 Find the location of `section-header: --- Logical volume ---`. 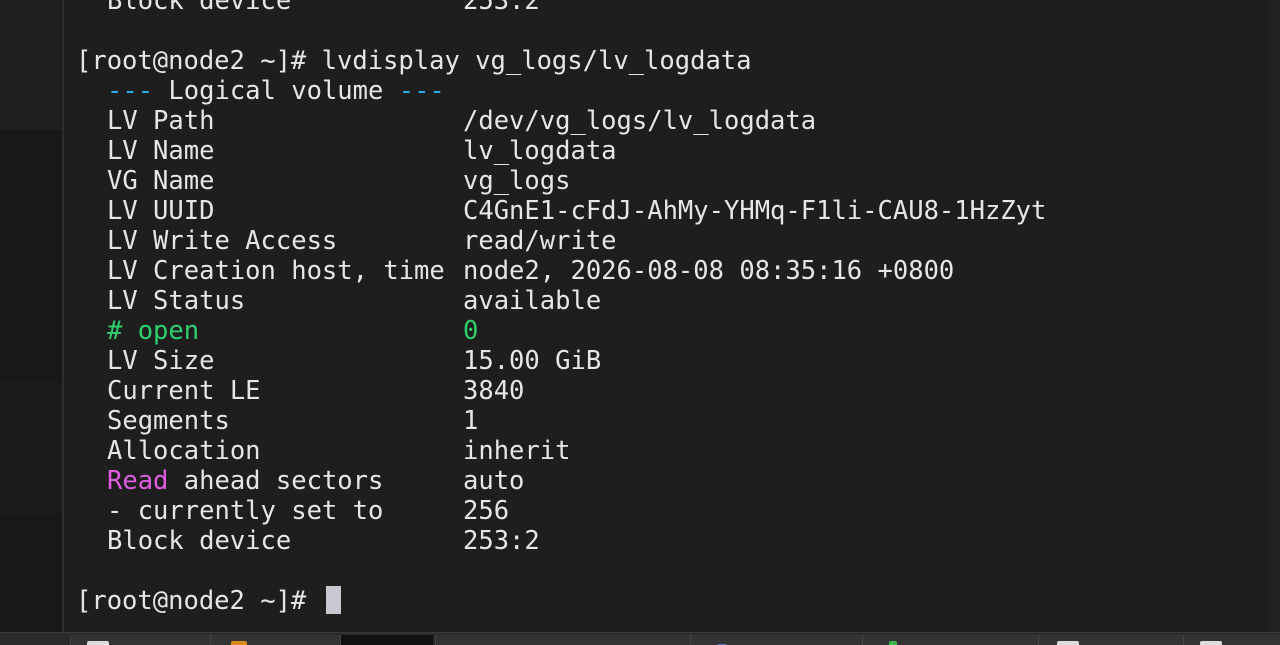

section-header: --- Logical volume --- is located at coordinates (260, 91).